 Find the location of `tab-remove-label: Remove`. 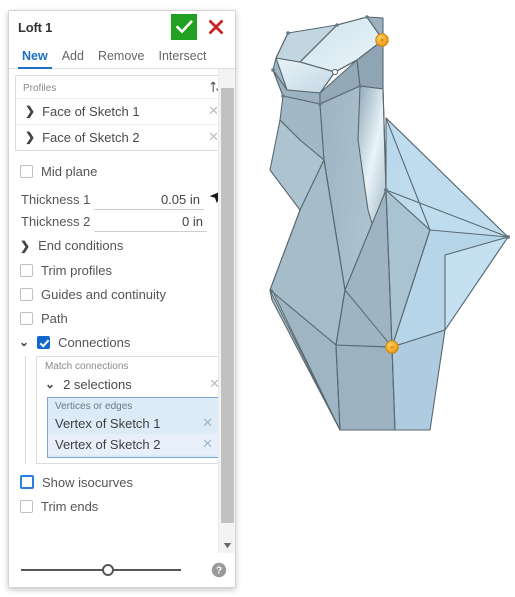

tab-remove-label: Remove is located at coordinates (121, 55).